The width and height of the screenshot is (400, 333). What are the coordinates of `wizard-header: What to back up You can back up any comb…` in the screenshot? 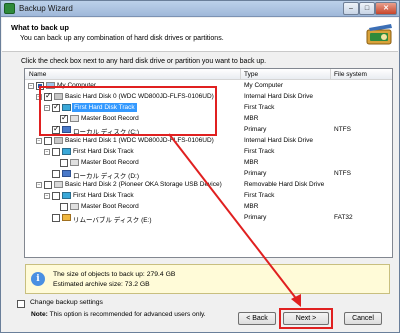 It's located at (200, 35).